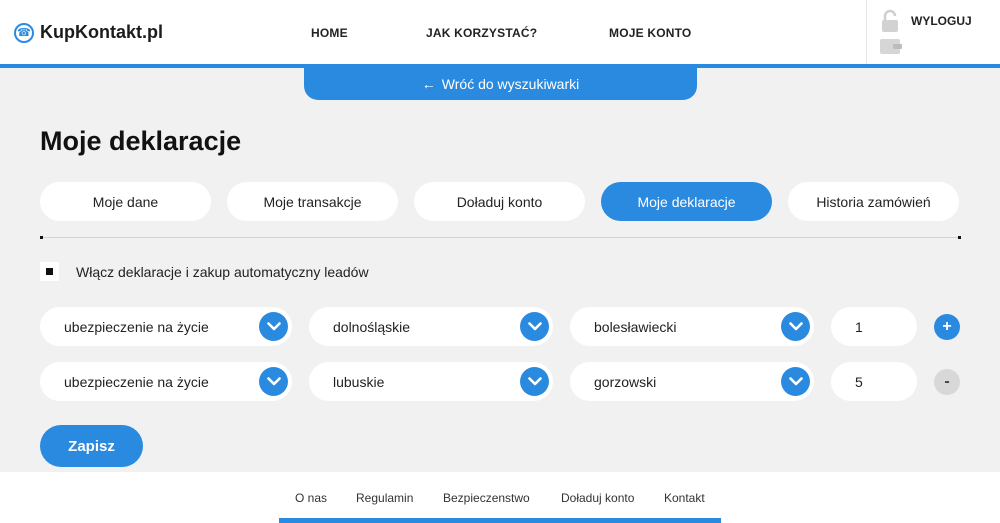  What do you see at coordinates (635, 326) in the screenshot?
I see `district-value: bolesławiecki` at bounding box center [635, 326].